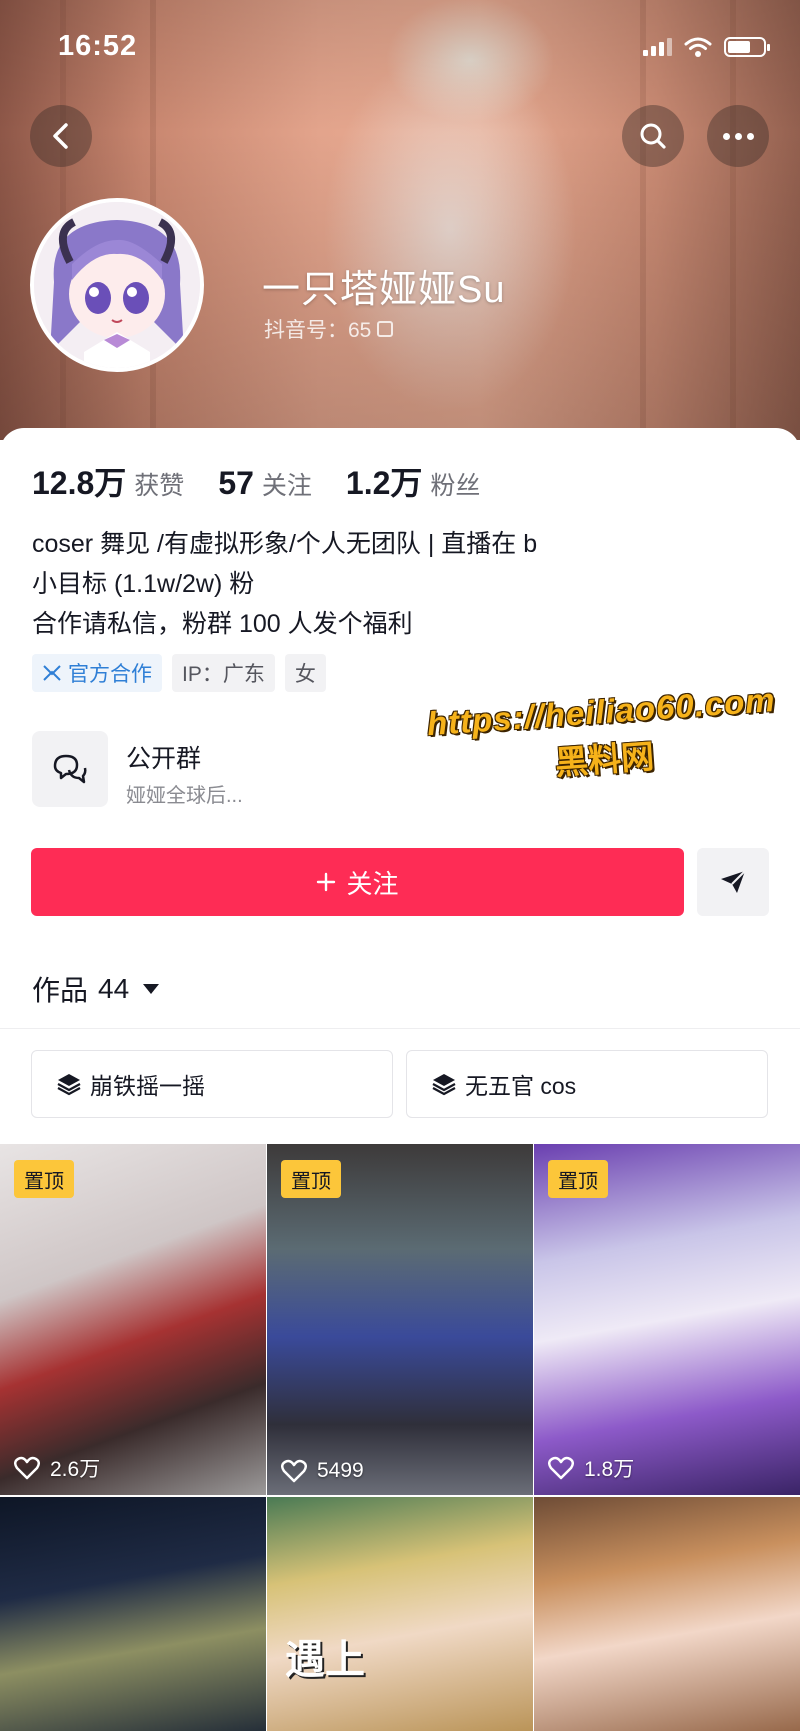  I want to click on works-label: 作品, so click(60, 990).